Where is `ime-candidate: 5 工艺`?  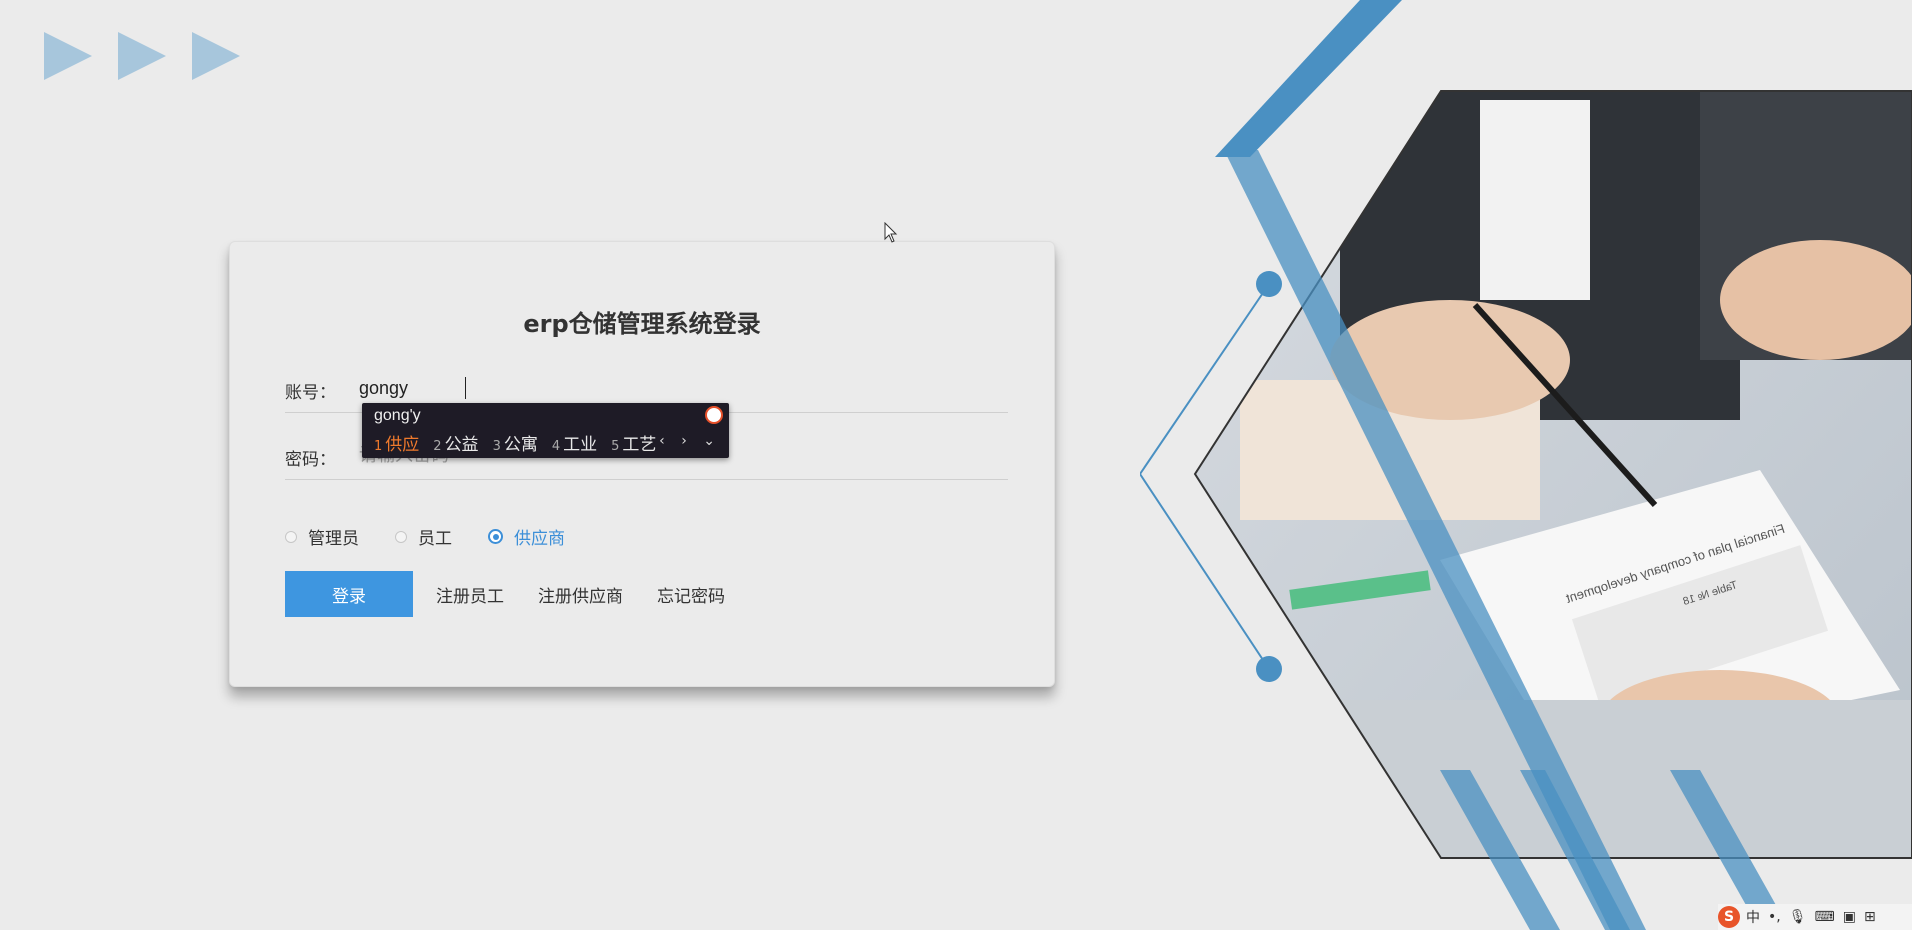 ime-candidate: 5 工艺 is located at coordinates (633, 442).